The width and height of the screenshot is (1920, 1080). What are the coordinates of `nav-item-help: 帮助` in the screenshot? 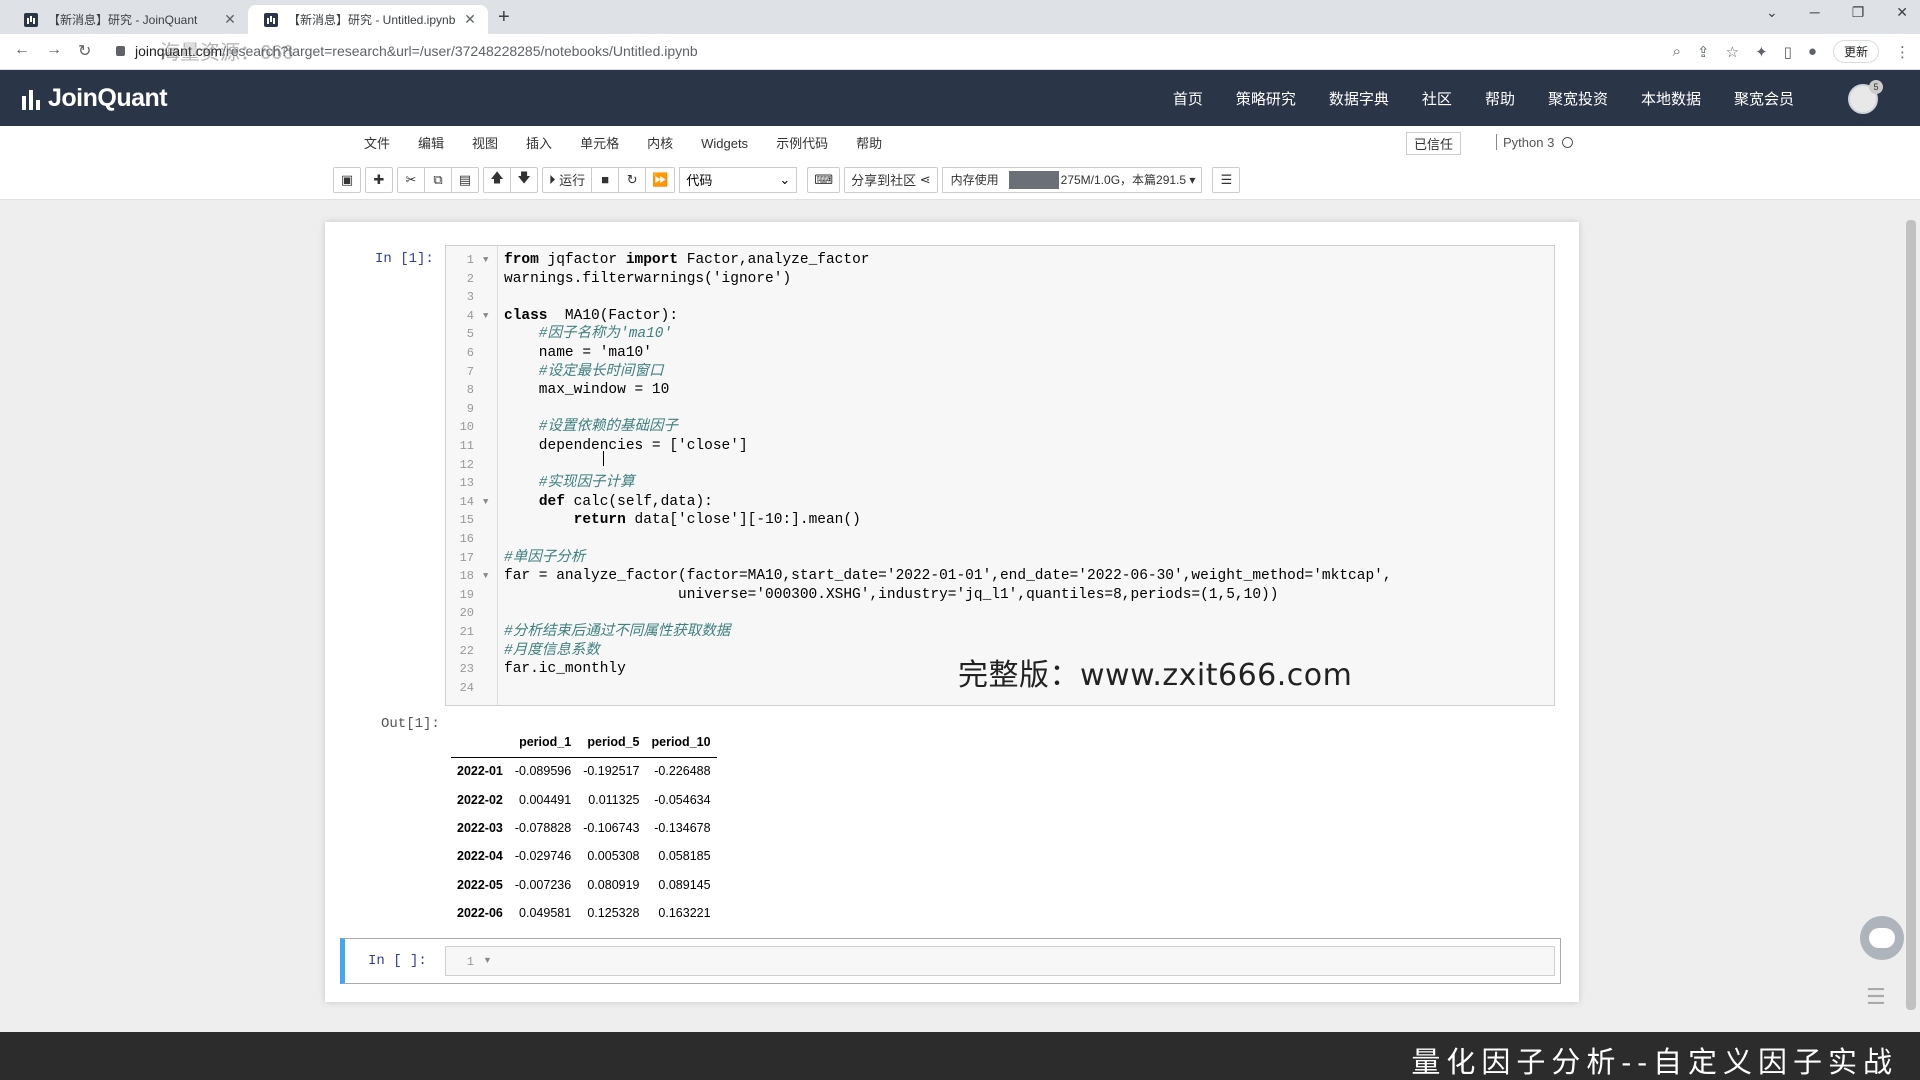 It's located at (1500, 98).